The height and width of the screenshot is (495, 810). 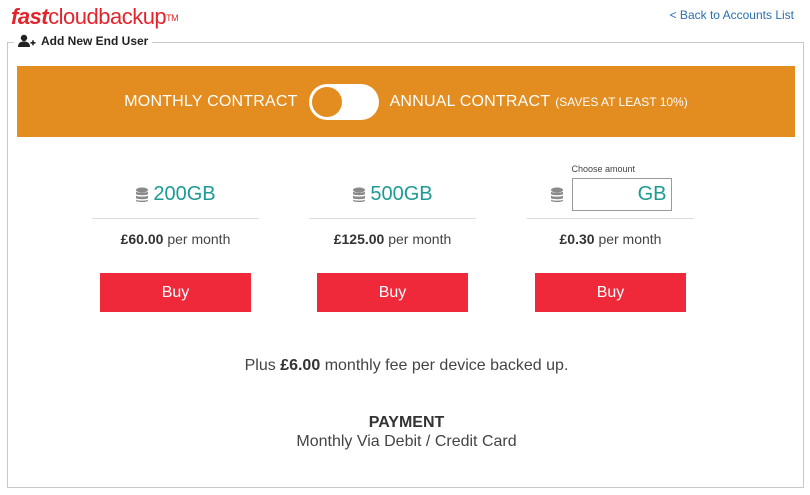 I want to click on custom-amount-input: GB, so click(x=621, y=194).